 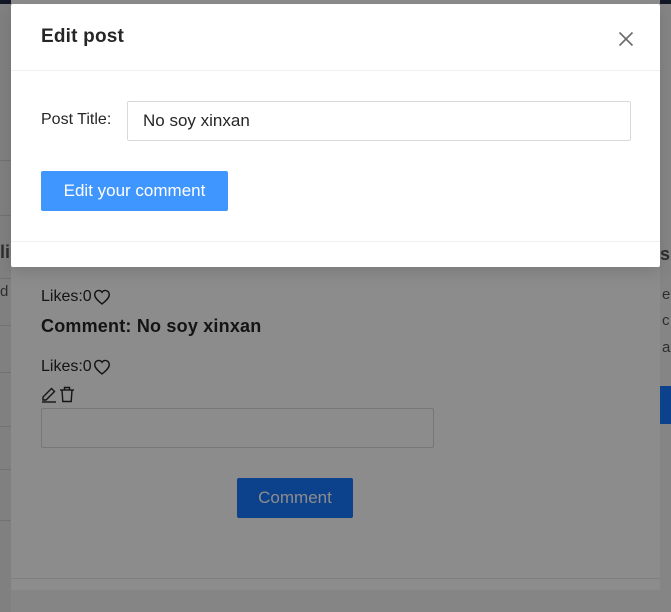 What do you see at coordinates (109, 119) in the screenshot?
I see `label-colon: :` at bounding box center [109, 119].